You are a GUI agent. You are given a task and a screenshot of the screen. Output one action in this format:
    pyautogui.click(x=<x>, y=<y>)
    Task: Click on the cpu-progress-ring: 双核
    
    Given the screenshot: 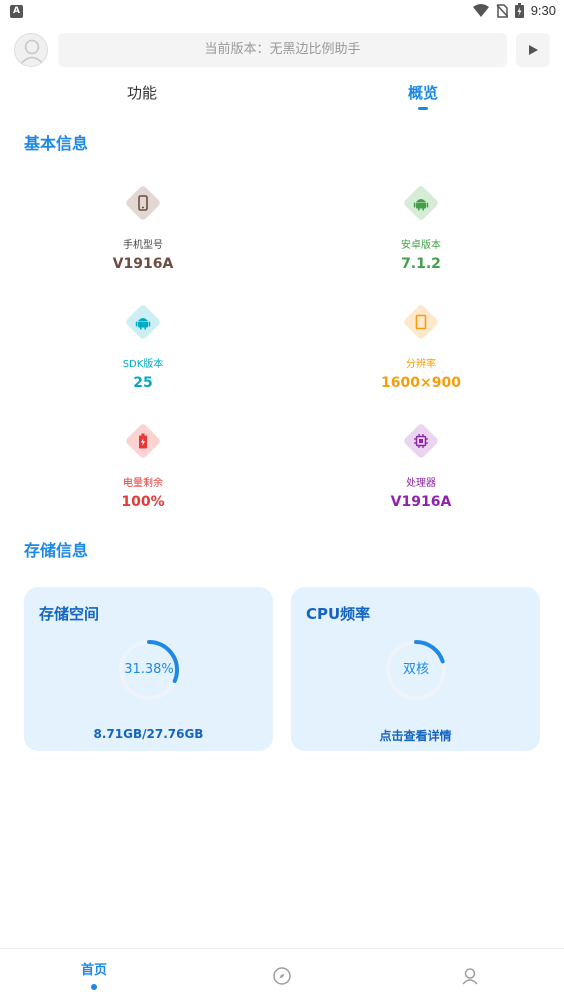 What is the action you would take?
    pyautogui.click(x=416, y=670)
    